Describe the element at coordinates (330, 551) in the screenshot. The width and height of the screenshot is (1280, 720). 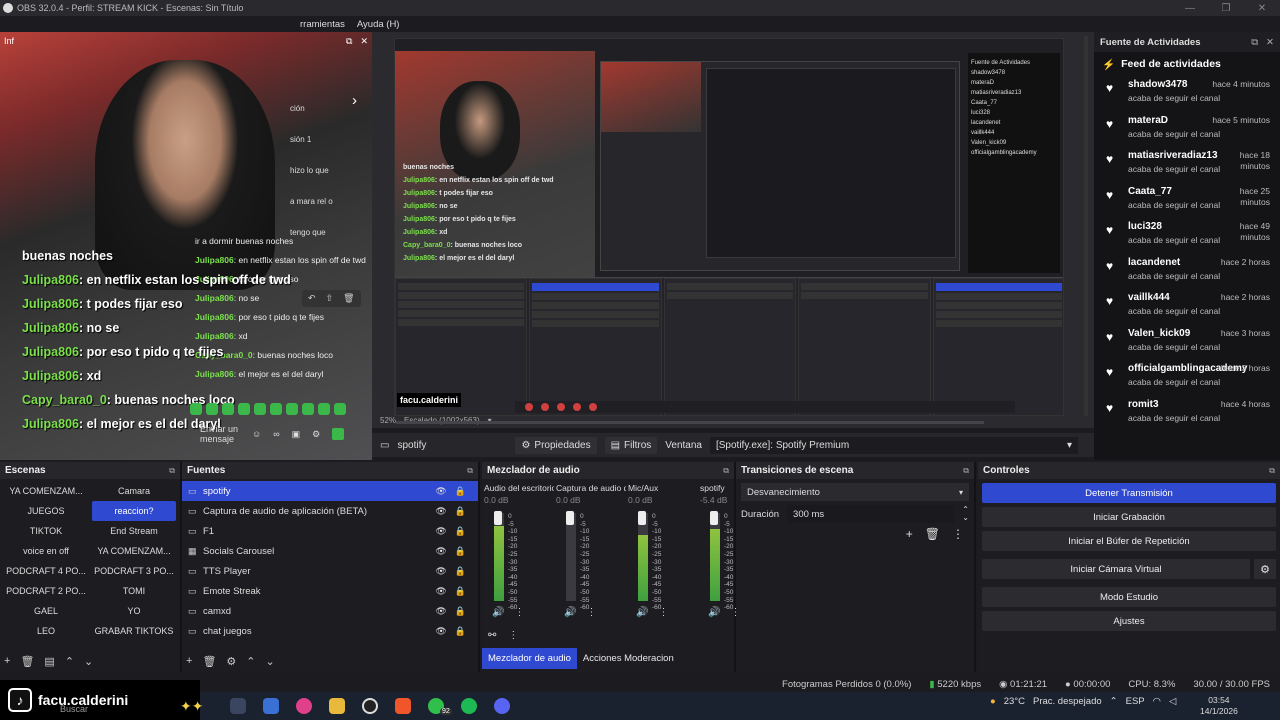
I see `source-item: ▦ Socials Carousel 👁 🔒` at that location.